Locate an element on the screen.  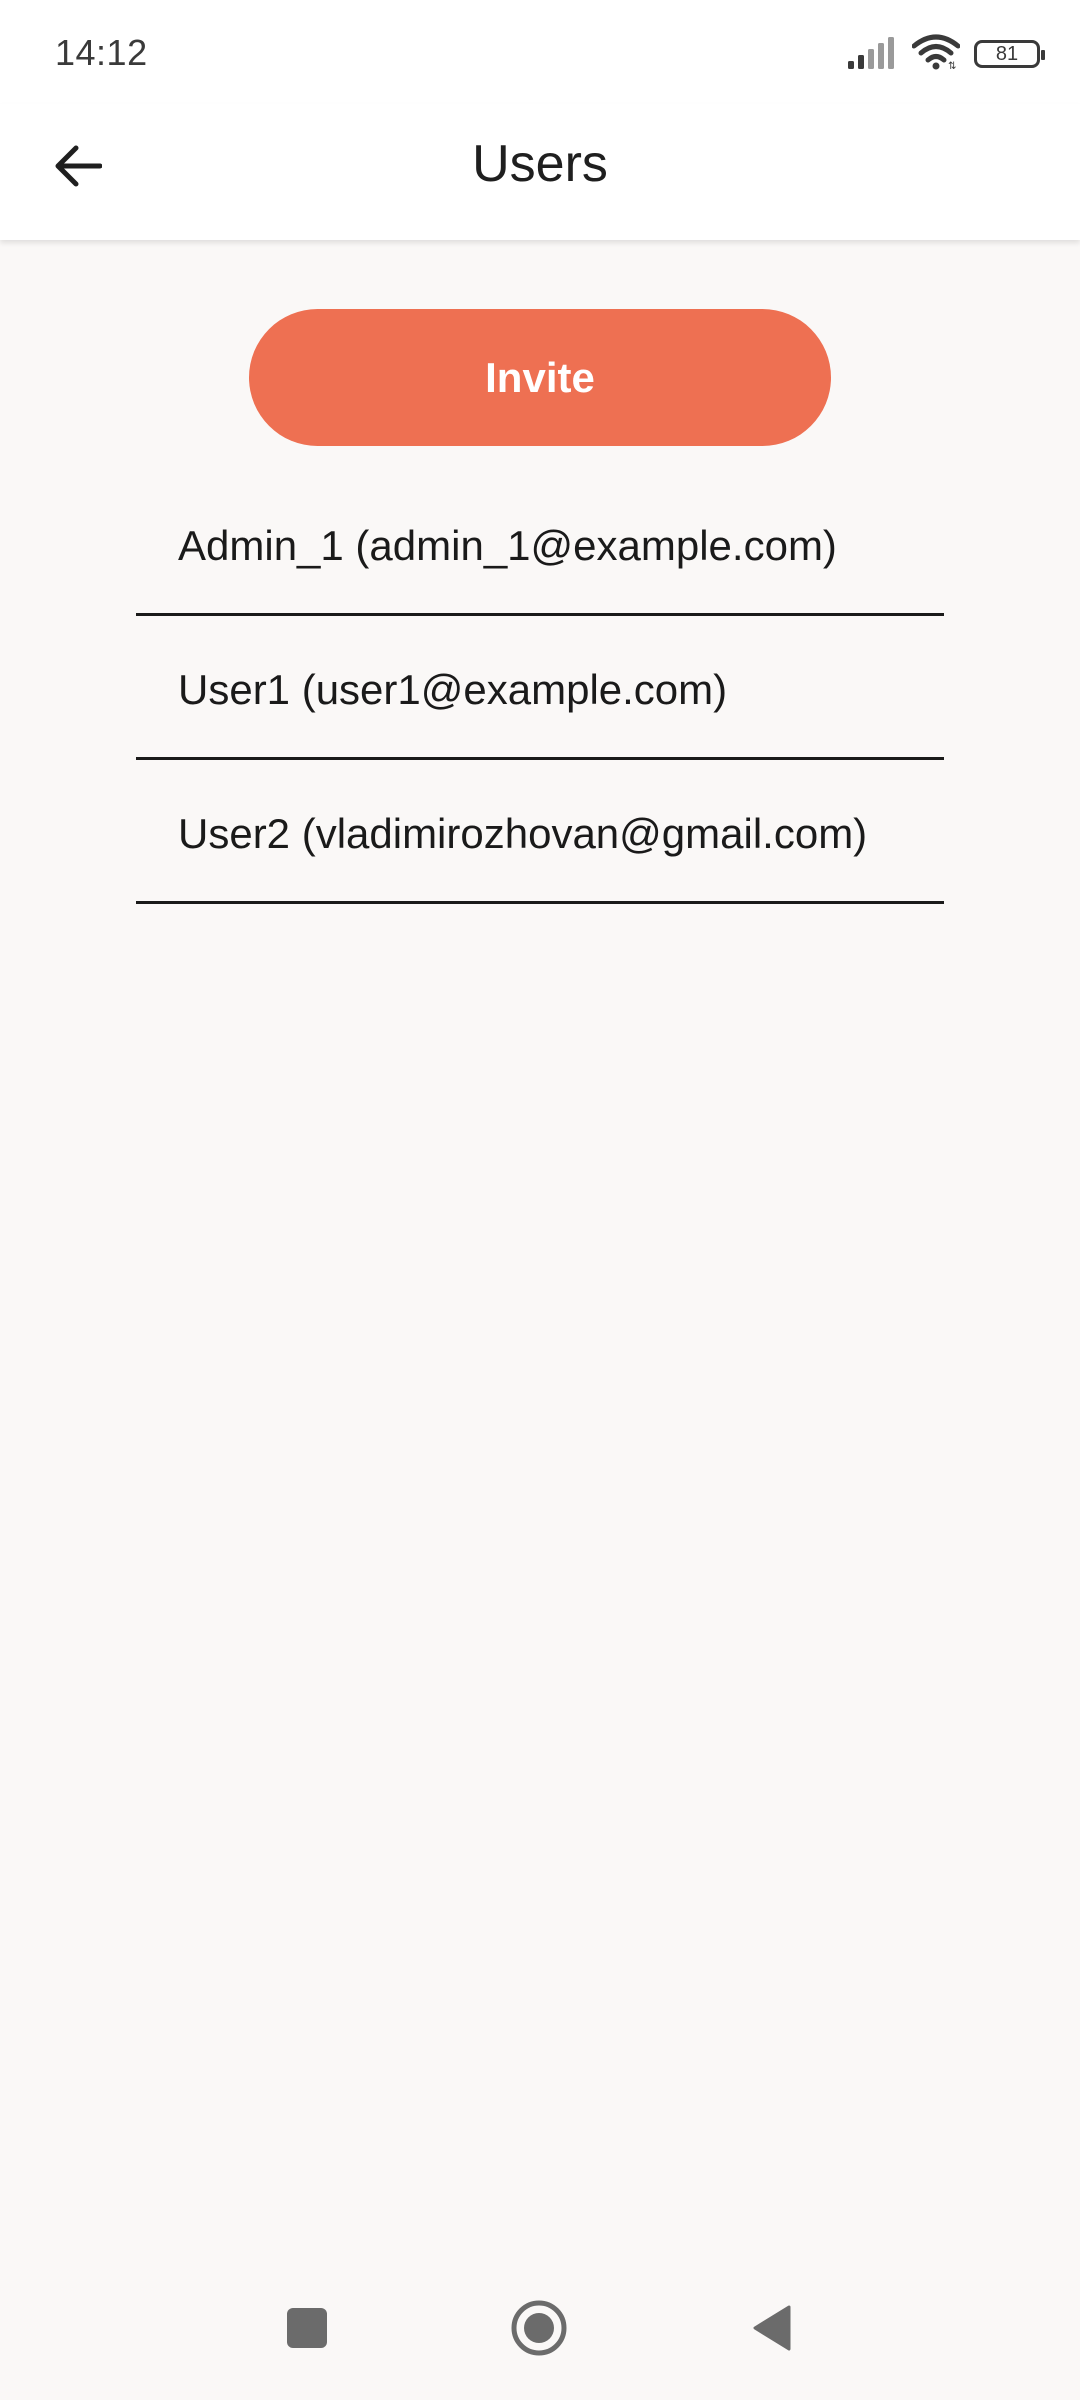
home-circle-icon is located at coordinates (539, 2330).